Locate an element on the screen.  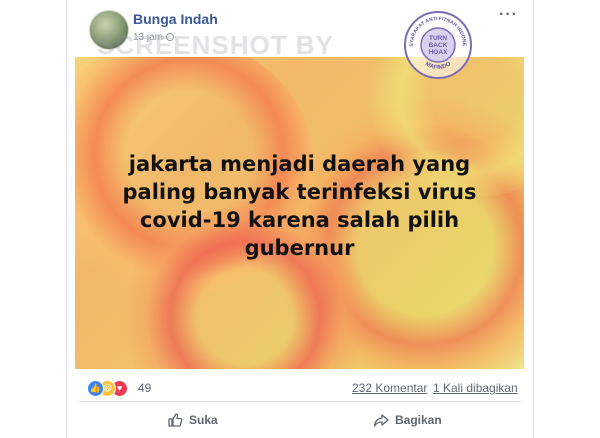
post-timestamp: 13 jam is located at coordinates (154, 37).